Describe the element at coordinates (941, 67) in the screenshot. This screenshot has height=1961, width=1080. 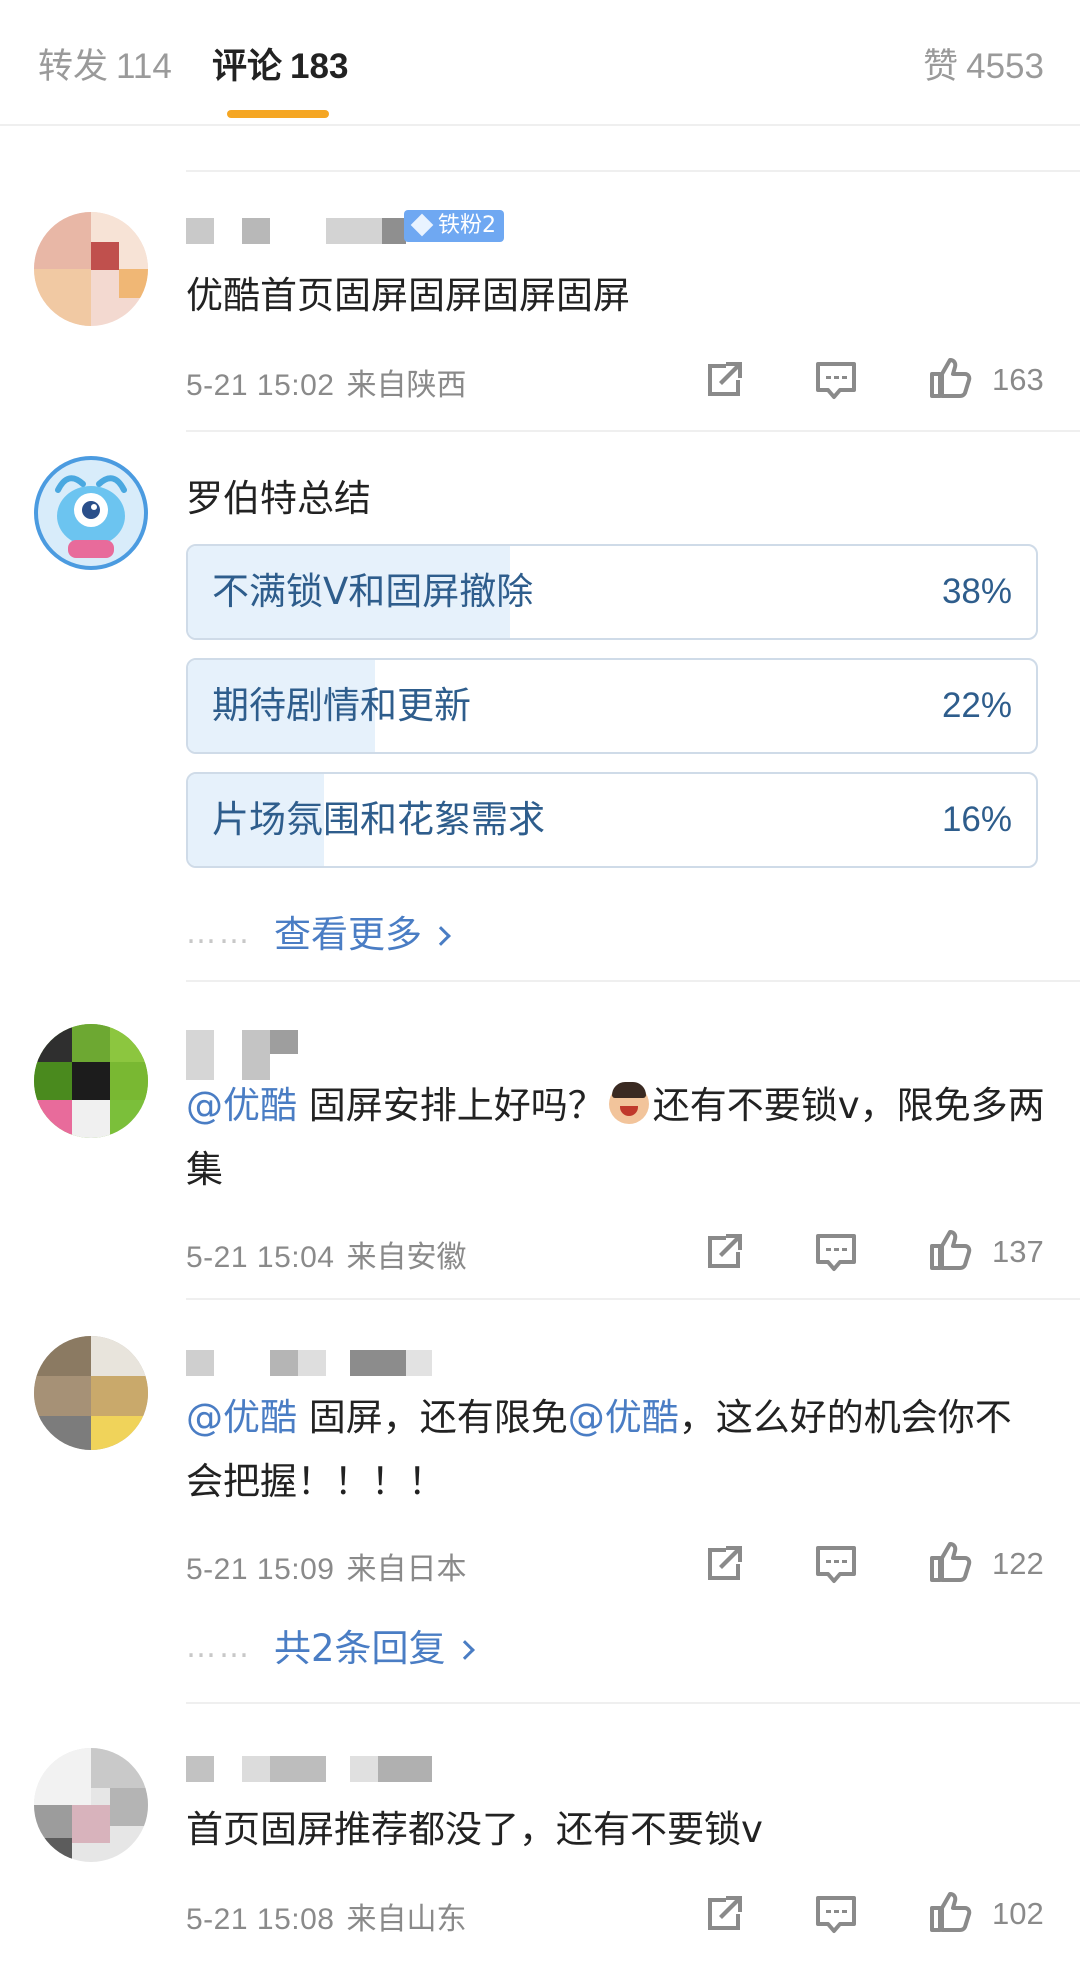
I see `tab-likes-label: 赞` at that location.